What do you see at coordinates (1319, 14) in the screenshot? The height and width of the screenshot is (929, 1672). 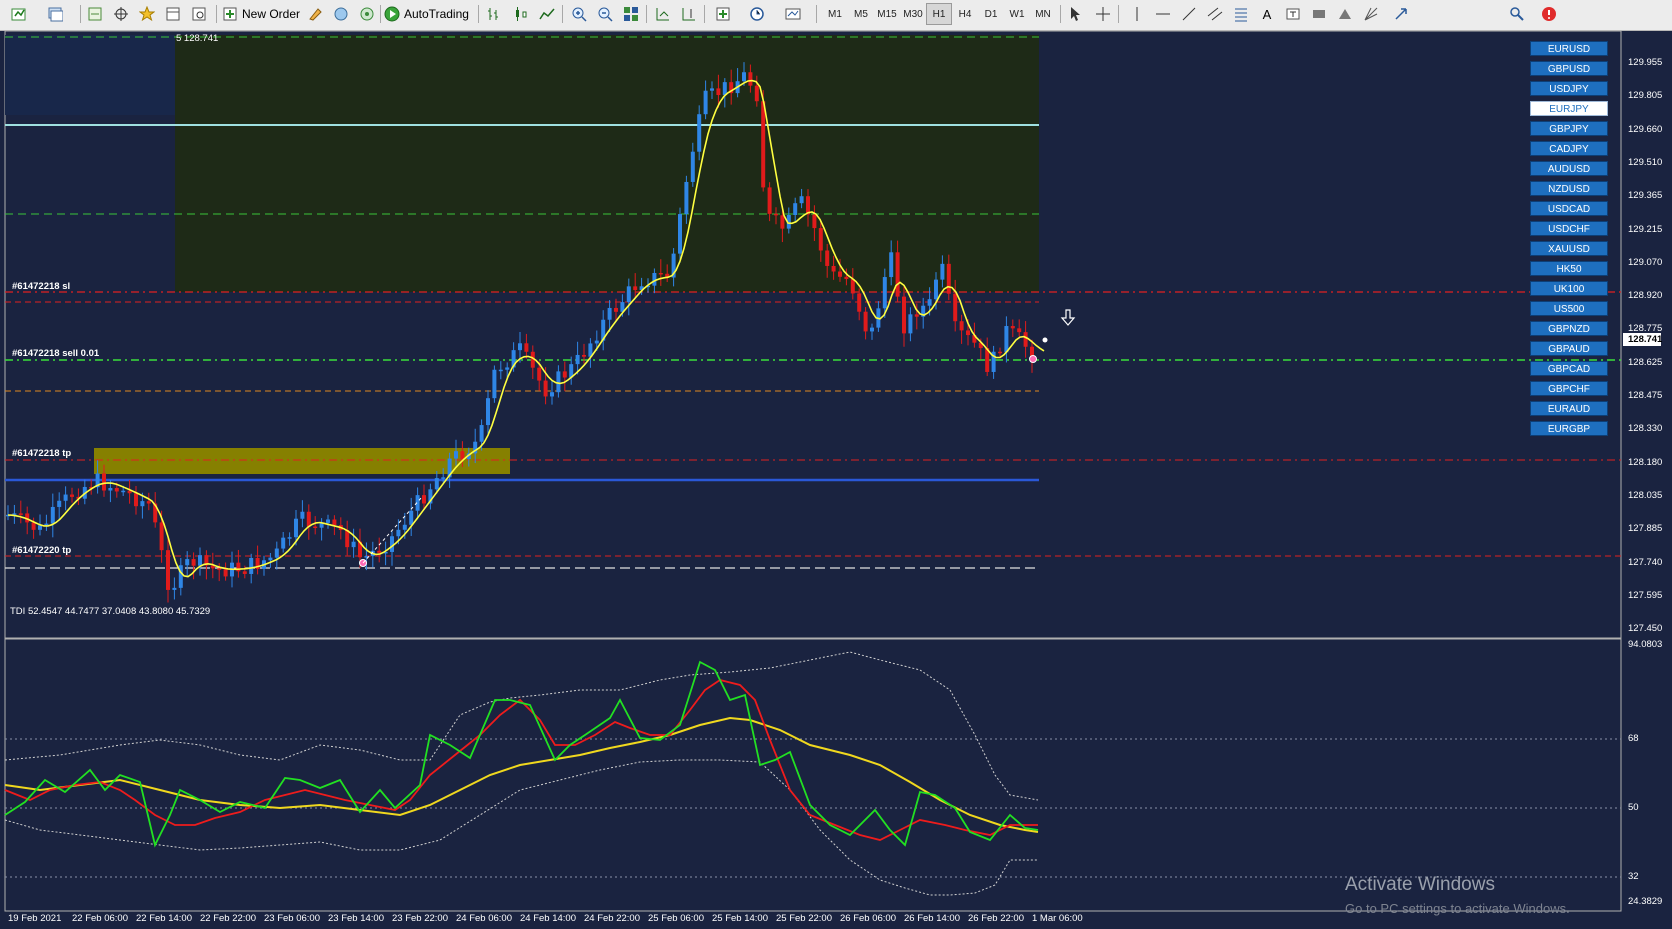 I see `rectangle-icon` at bounding box center [1319, 14].